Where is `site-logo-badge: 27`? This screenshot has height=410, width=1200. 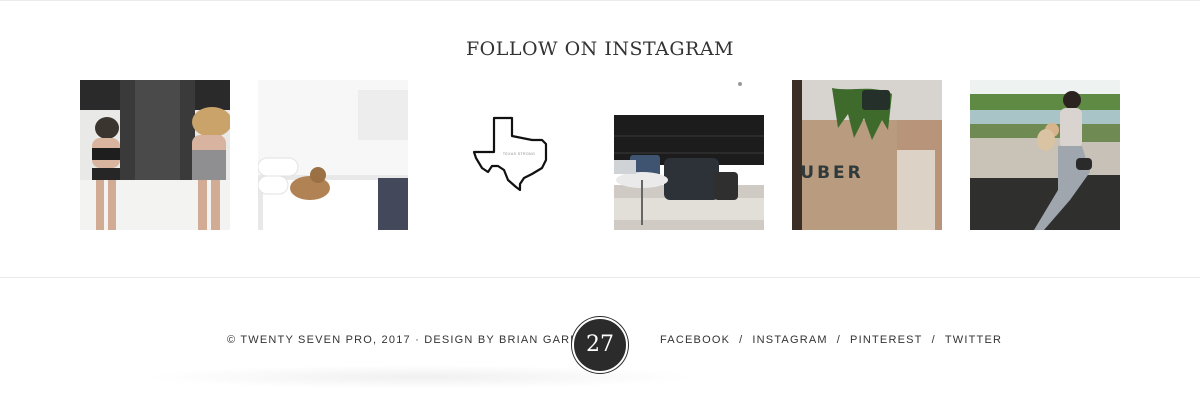
site-logo-badge: 27 is located at coordinates (600, 345).